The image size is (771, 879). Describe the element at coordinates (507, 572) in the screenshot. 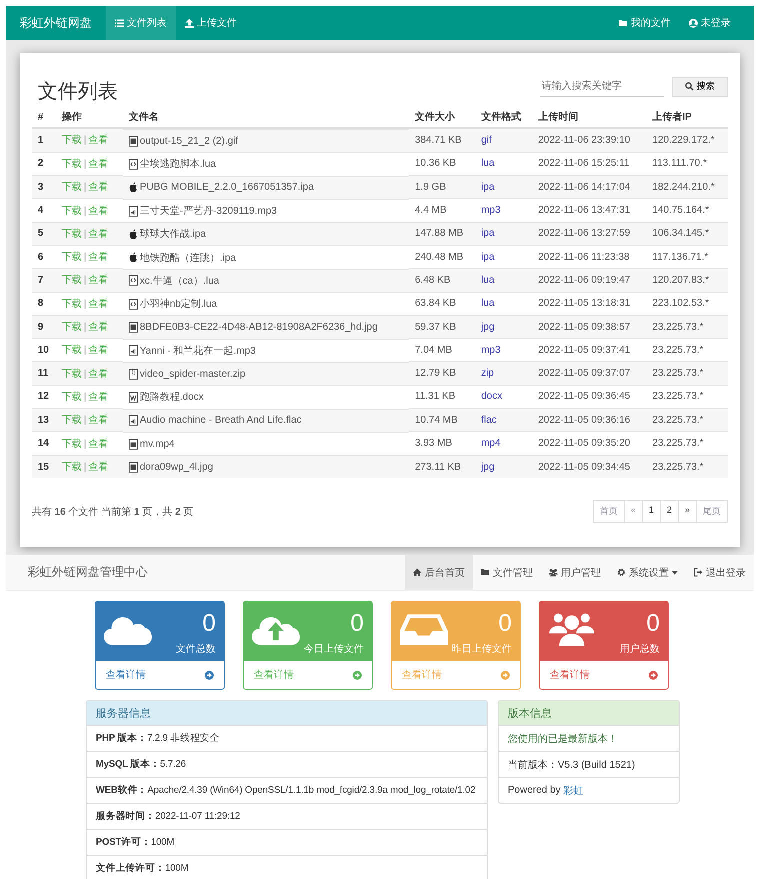

I see `admin-nav-item: 文件管理` at that location.